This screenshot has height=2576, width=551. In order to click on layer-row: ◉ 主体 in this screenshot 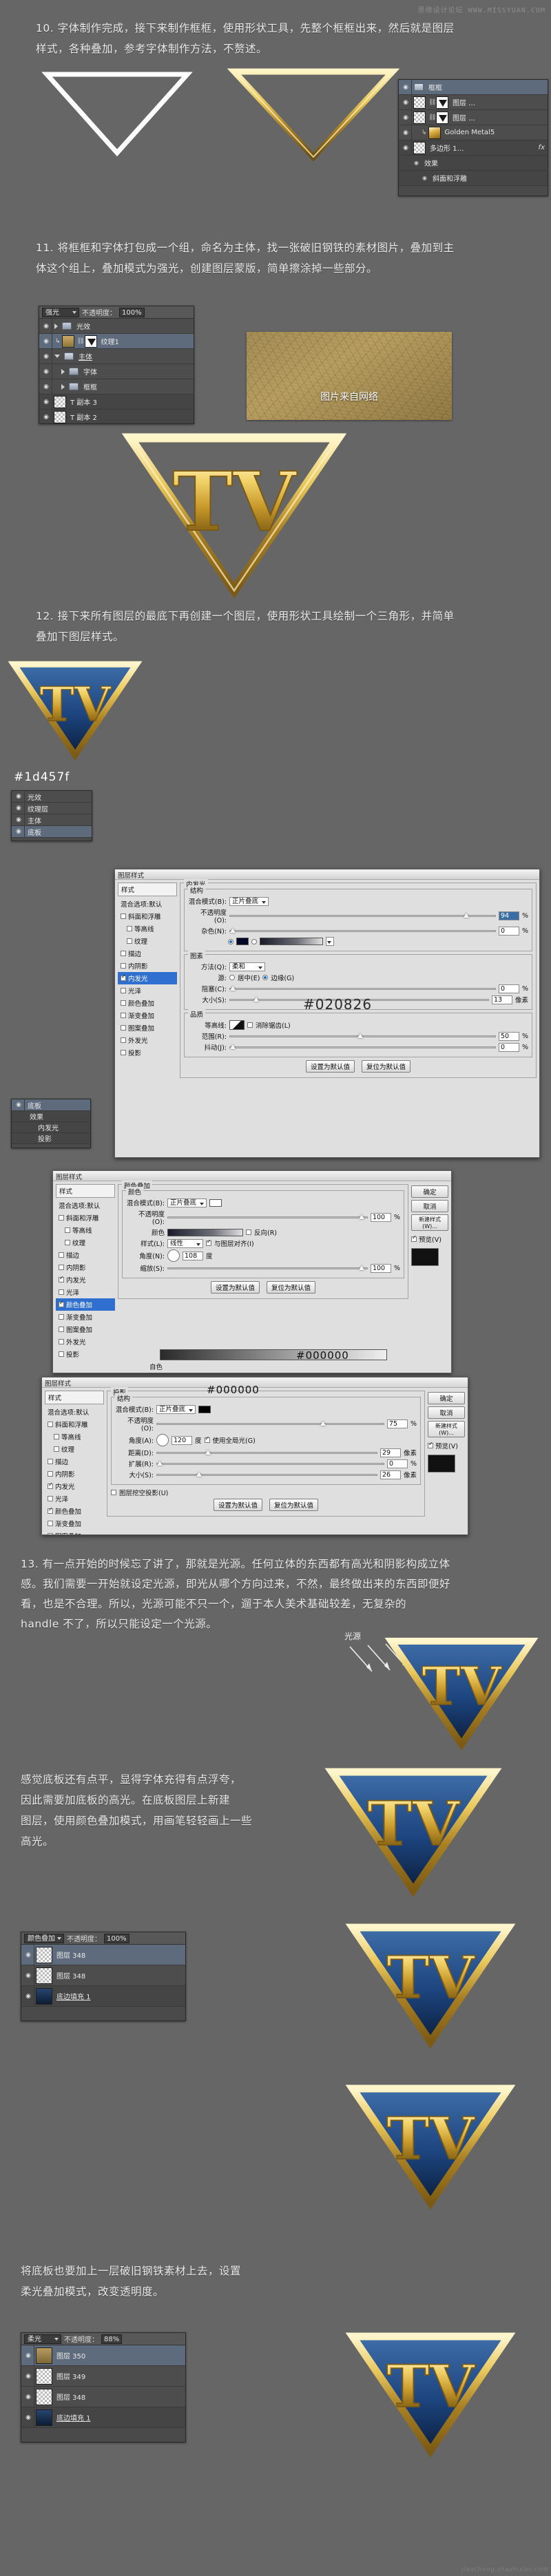, I will do `click(116, 357)`.